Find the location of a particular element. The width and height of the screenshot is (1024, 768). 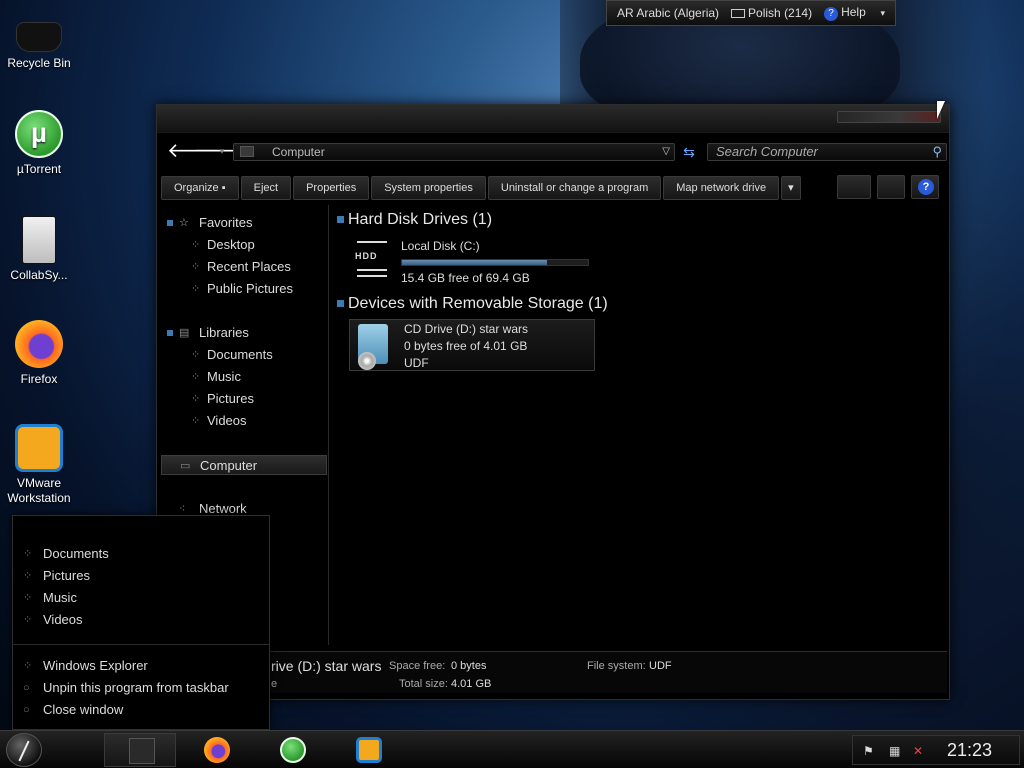

forward-button: 🡒 is located at coordinates (220, 152).